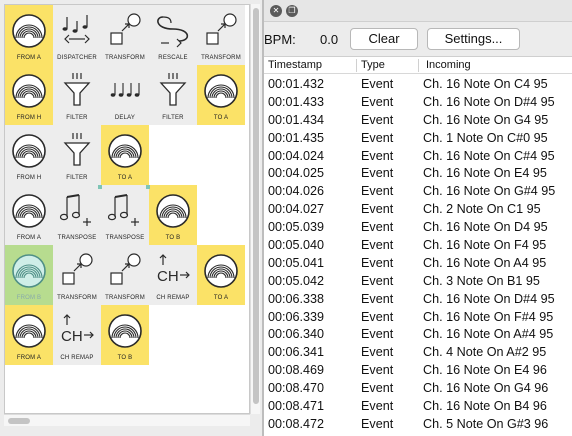  I want to click on from-h-node-2: FROM H, so click(29, 155).